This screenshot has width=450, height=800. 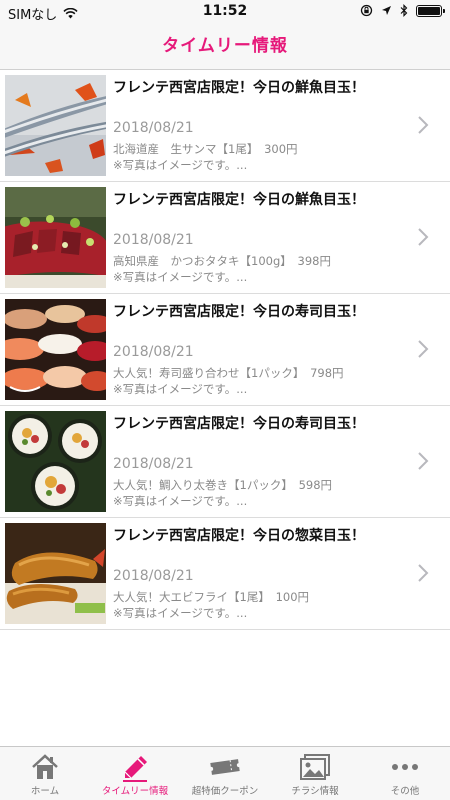 I want to click on tab-coupon: 超特価クーポン, so click(x=225, y=773).